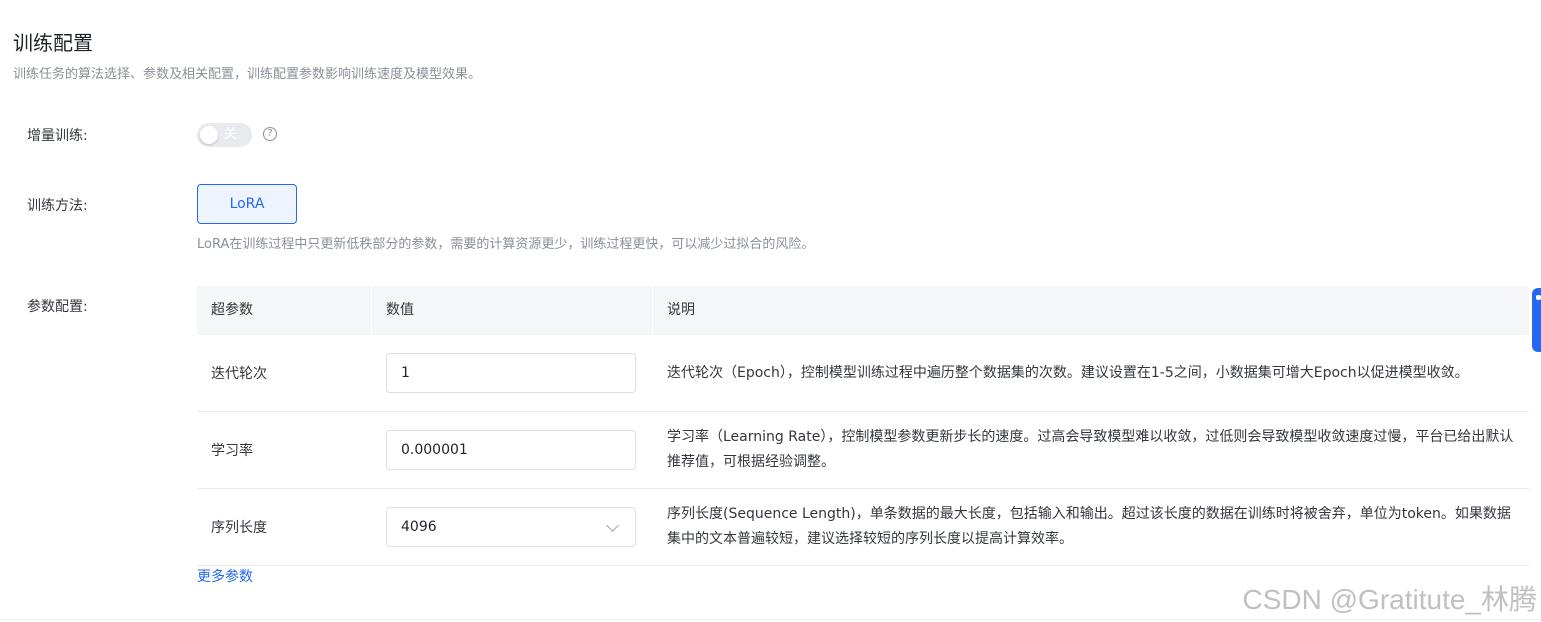 The image size is (1541, 622). I want to click on table-header: 超参数 数值 说明, so click(863, 310).